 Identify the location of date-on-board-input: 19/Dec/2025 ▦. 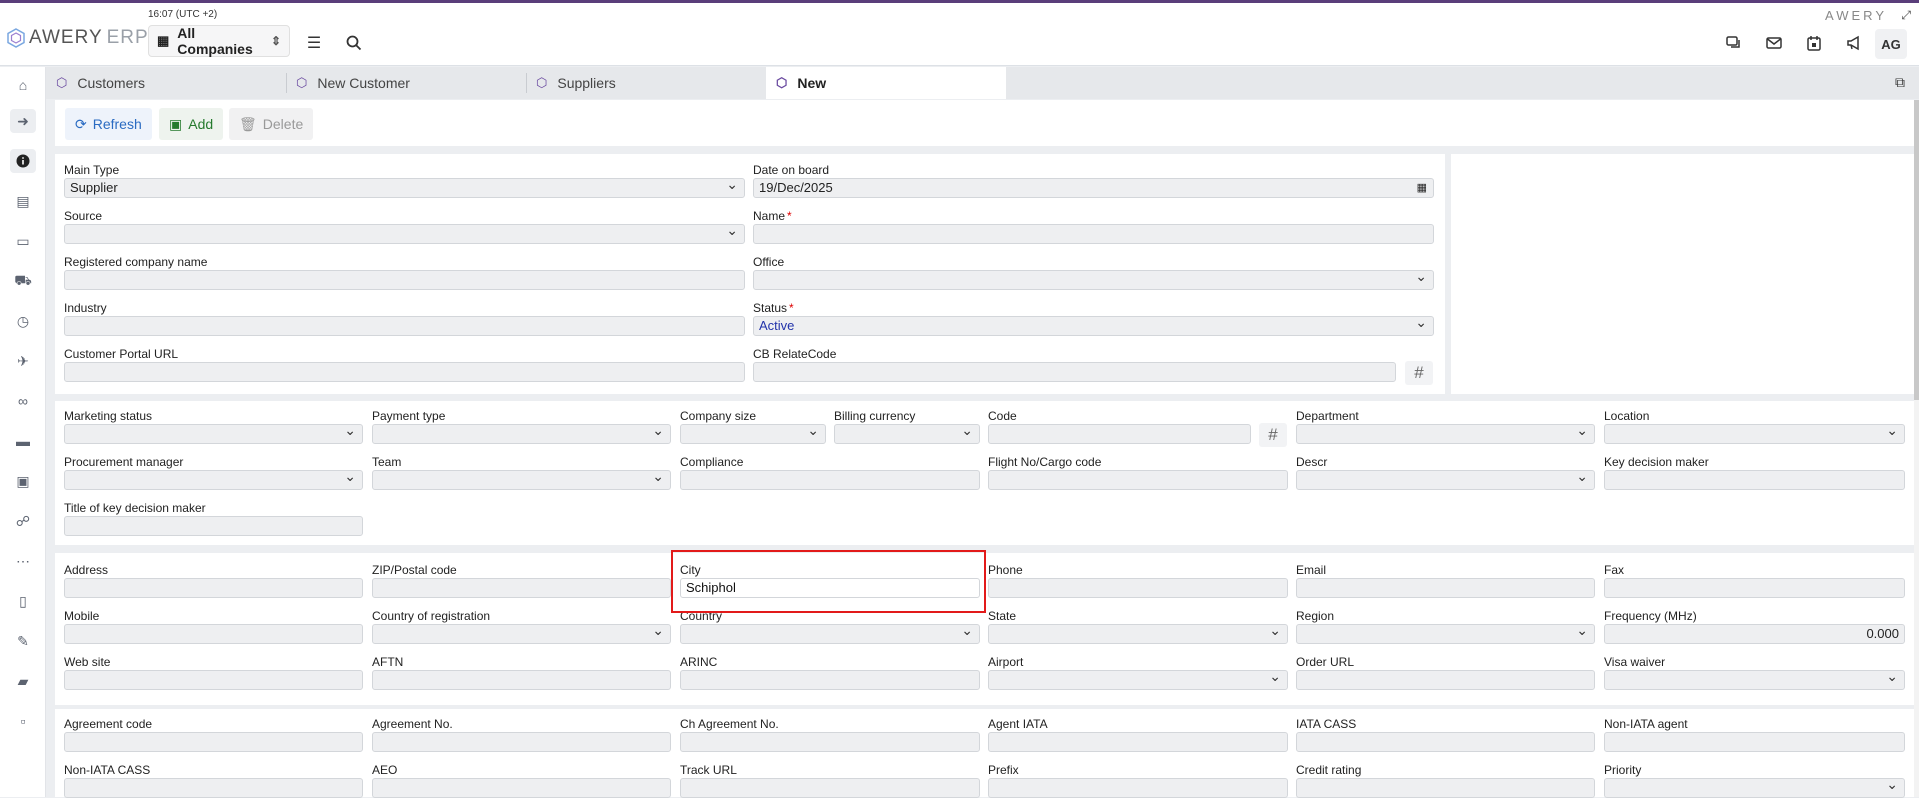
(1093, 188).